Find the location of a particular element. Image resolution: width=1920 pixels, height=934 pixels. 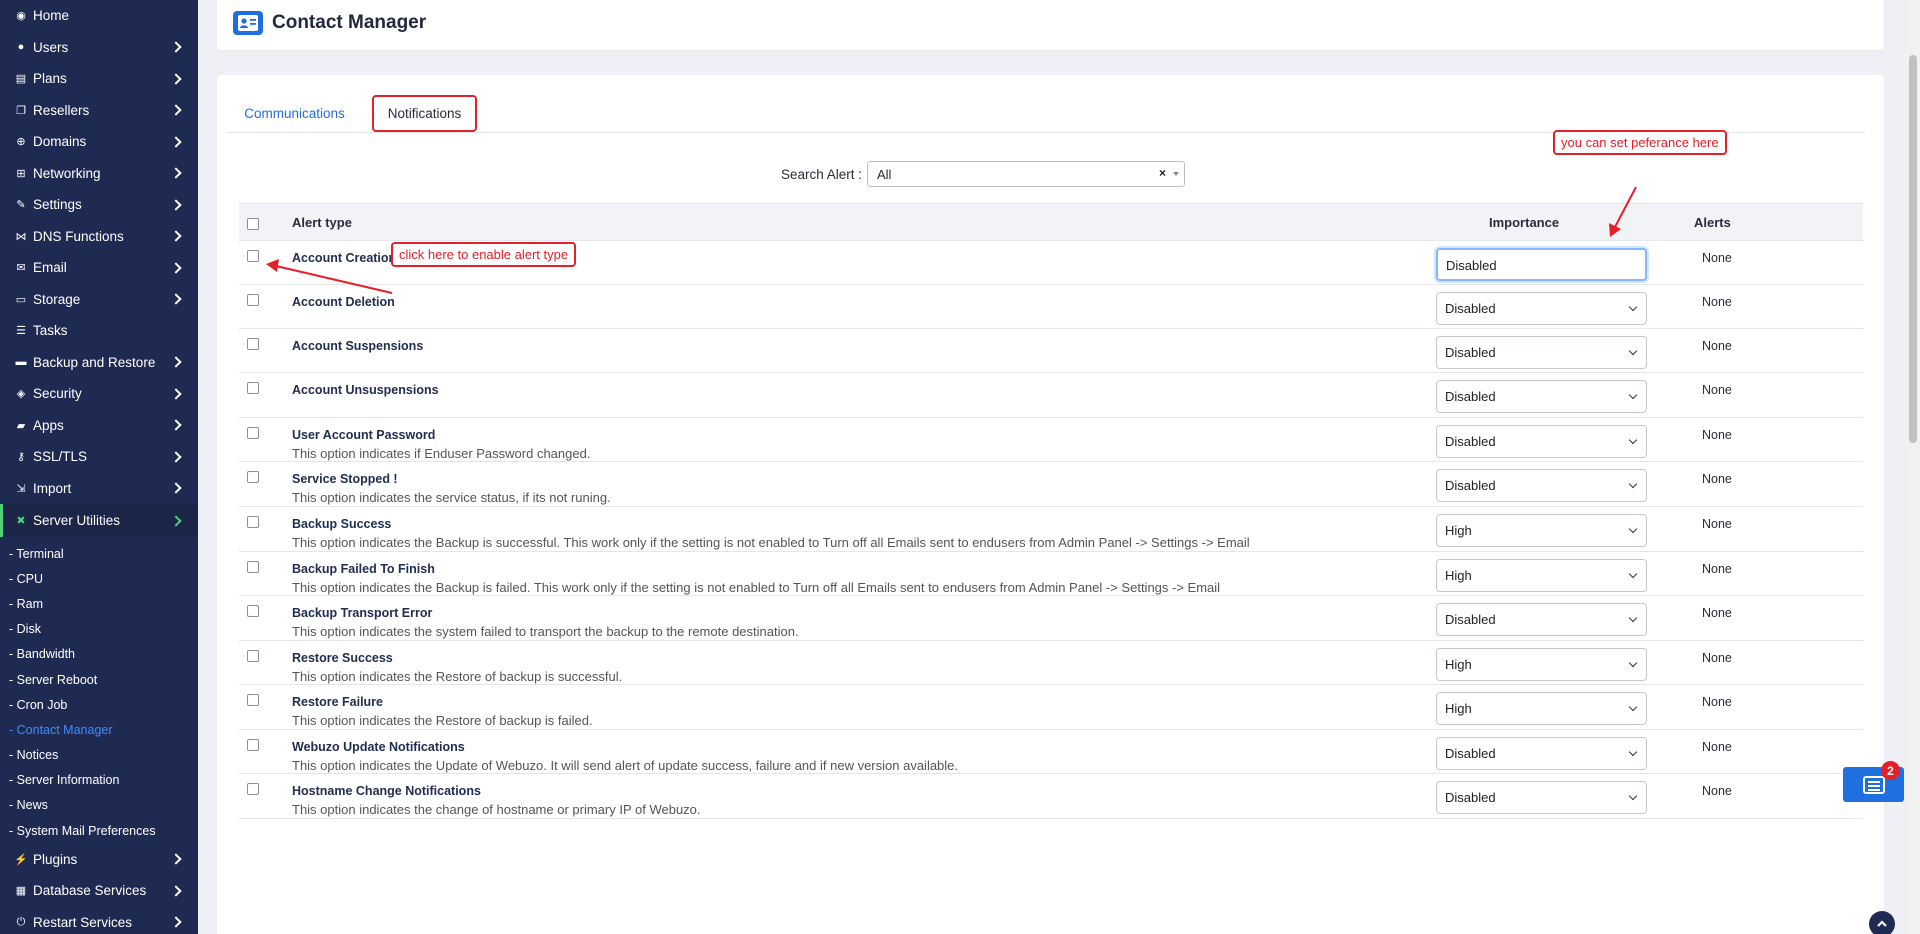

search-row: Search Alert : All × is located at coordinates (1050, 175).